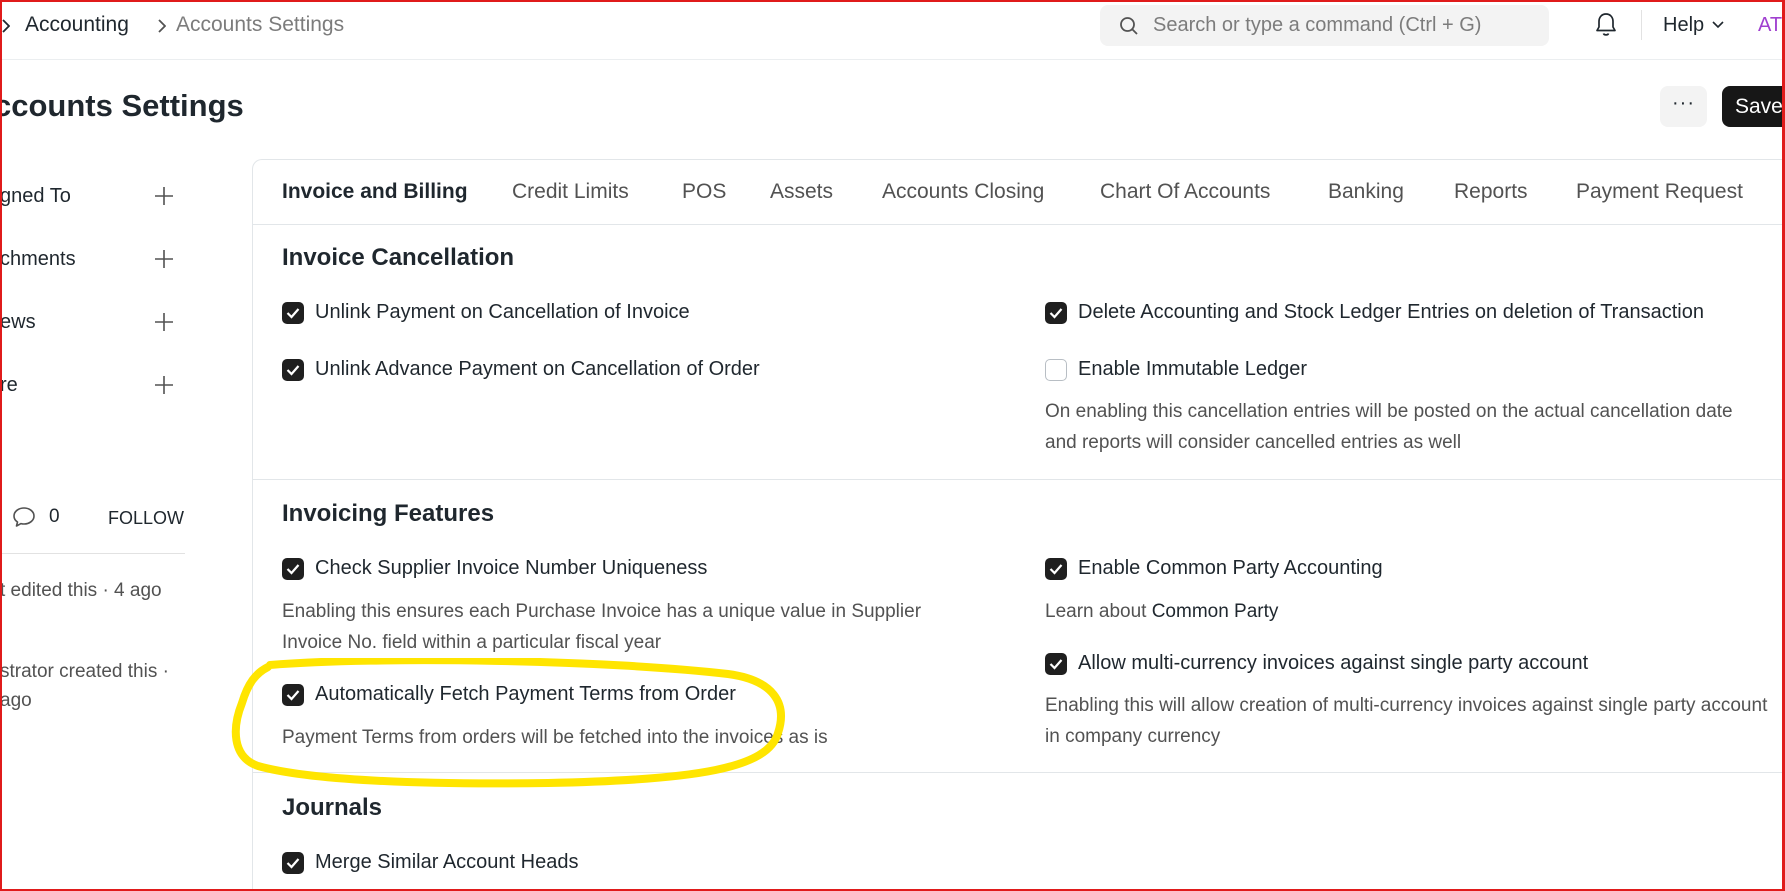 This screenshot has width=1785, height=891. What do you see at coordinates (38, 259) in the screenshot?
I see `sidebar-item-attachments: chments` at bounding box center [38, 259].